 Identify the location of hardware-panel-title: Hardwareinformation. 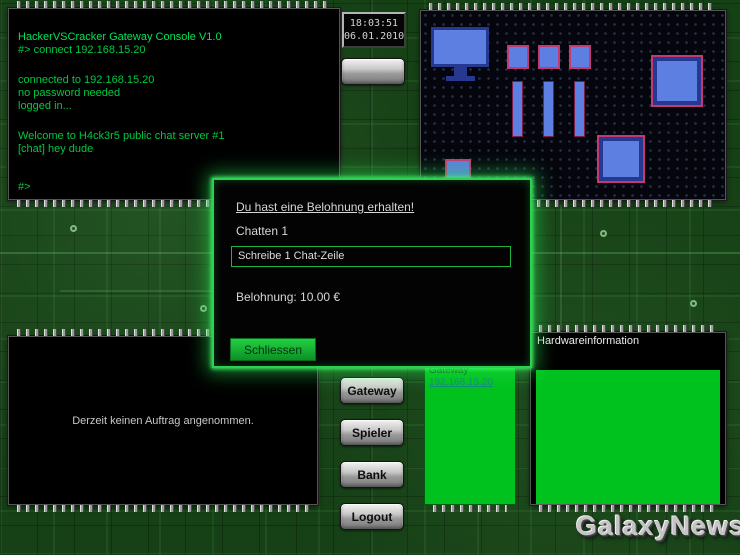
(588, 341).